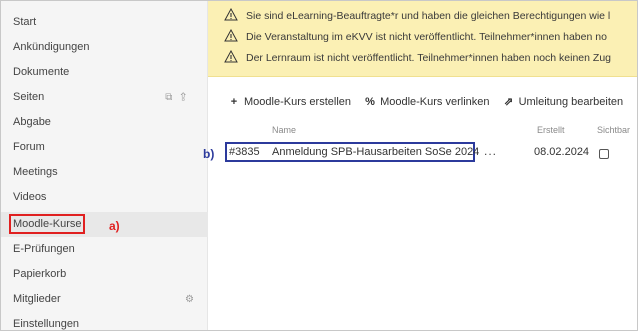 Image resolution: width=638 pixels, height=331 pixels. I want to click on external-link-icon: ⇗, so click(508, 102).